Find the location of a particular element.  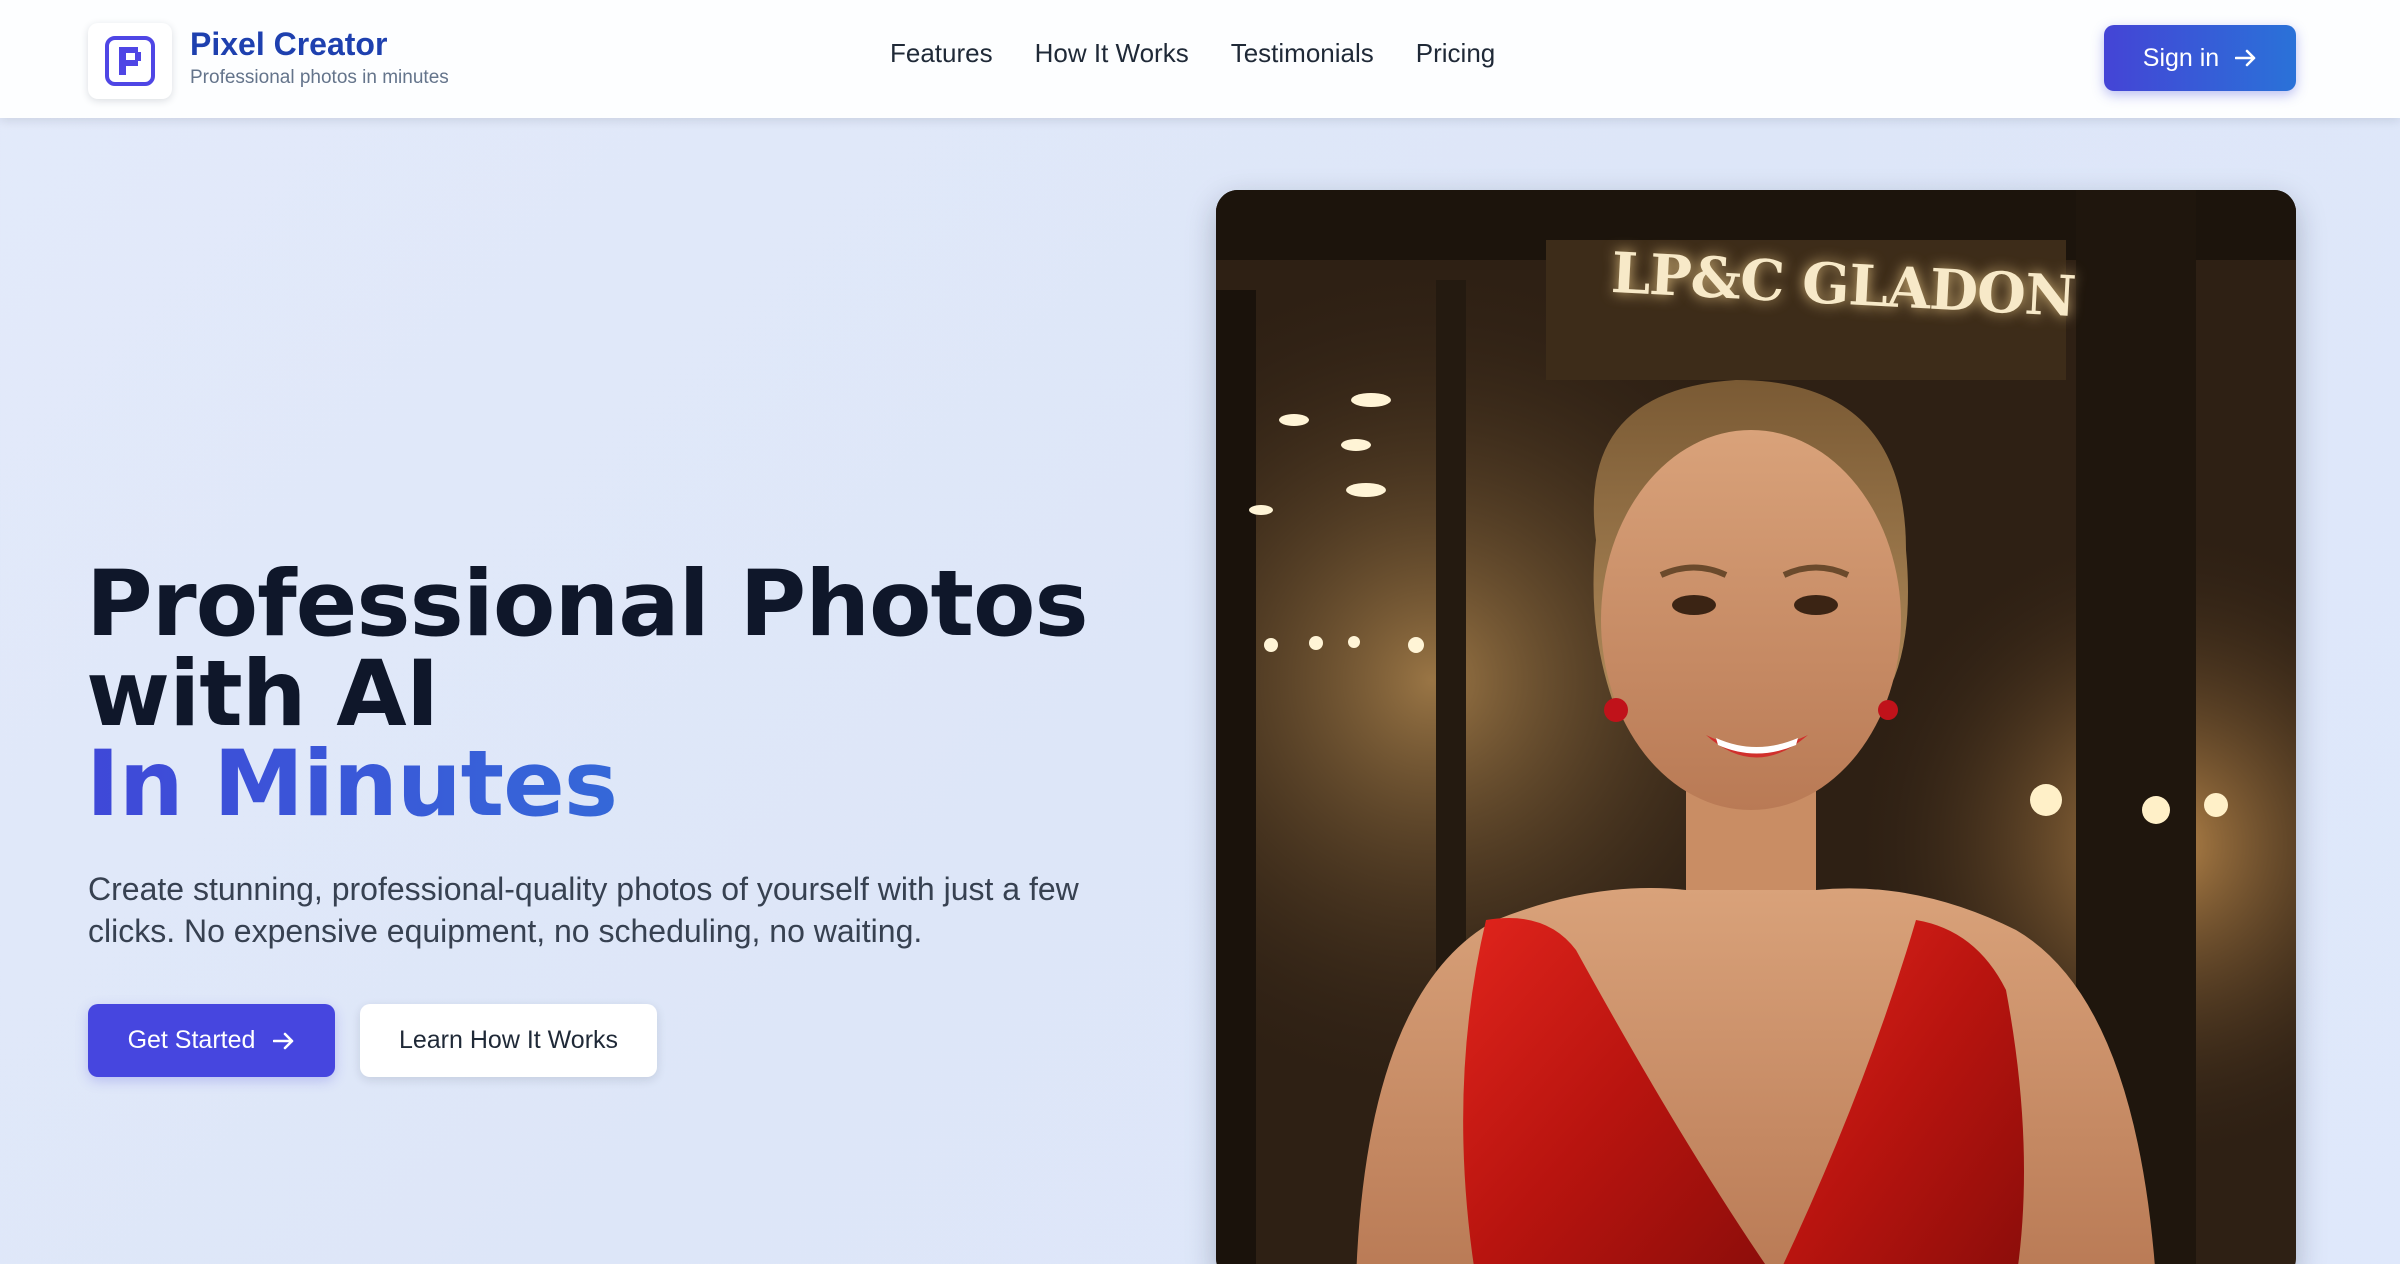

nav-features: Features is located at coordinates (941, 58).